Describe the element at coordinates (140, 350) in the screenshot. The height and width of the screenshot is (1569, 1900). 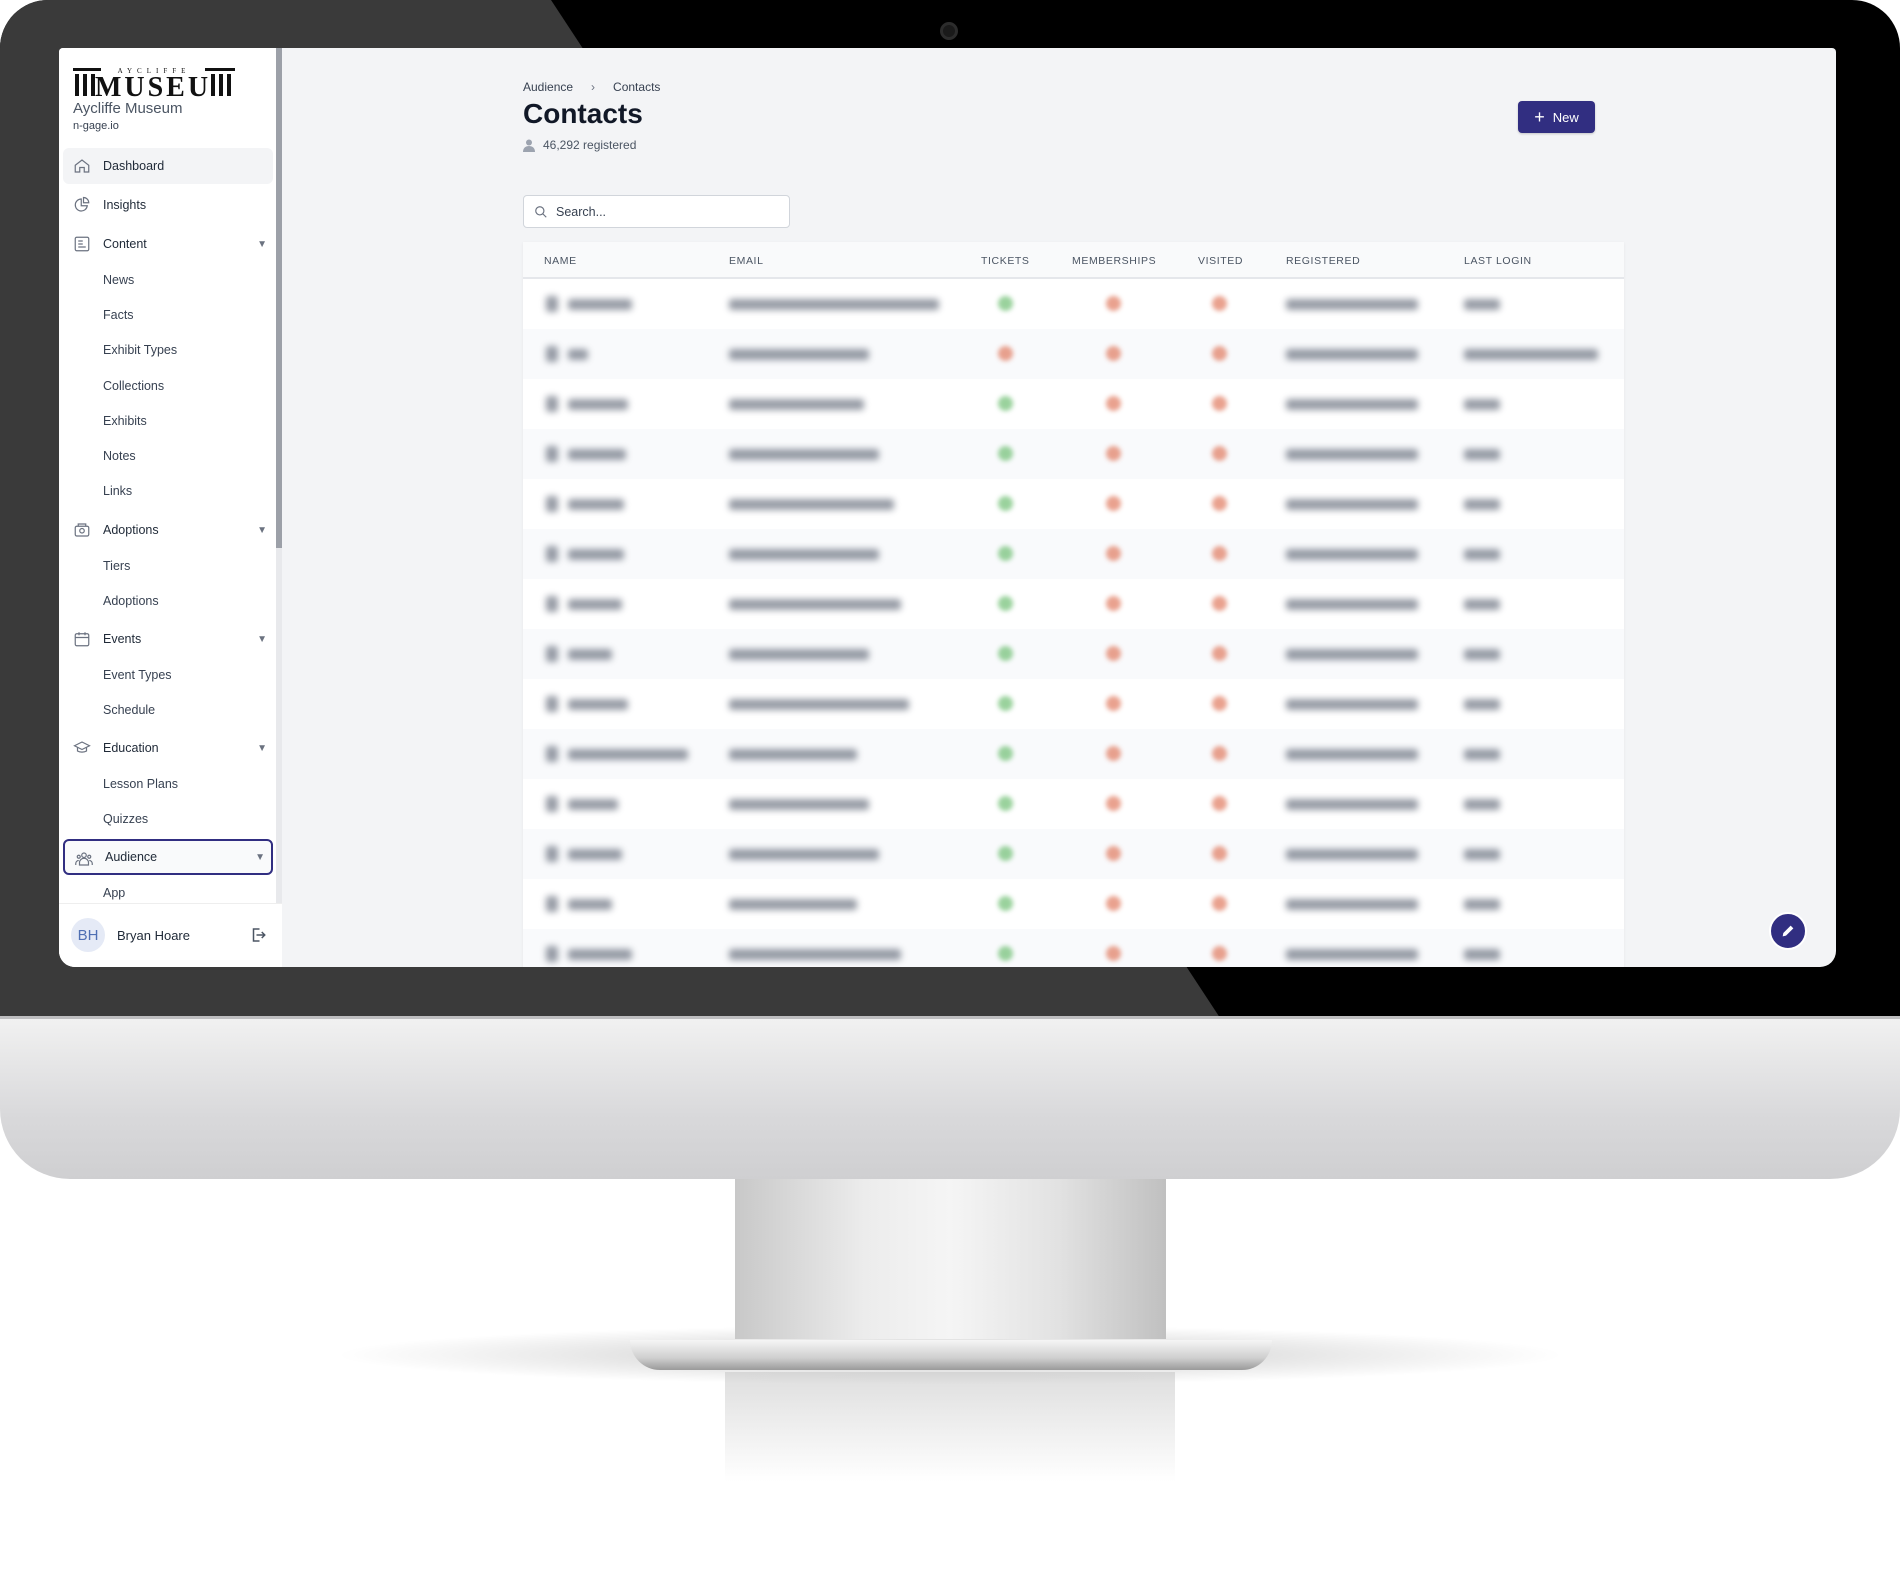
I see `sidebar-subitem-exhibit-types: Exhibit Types` at that location.